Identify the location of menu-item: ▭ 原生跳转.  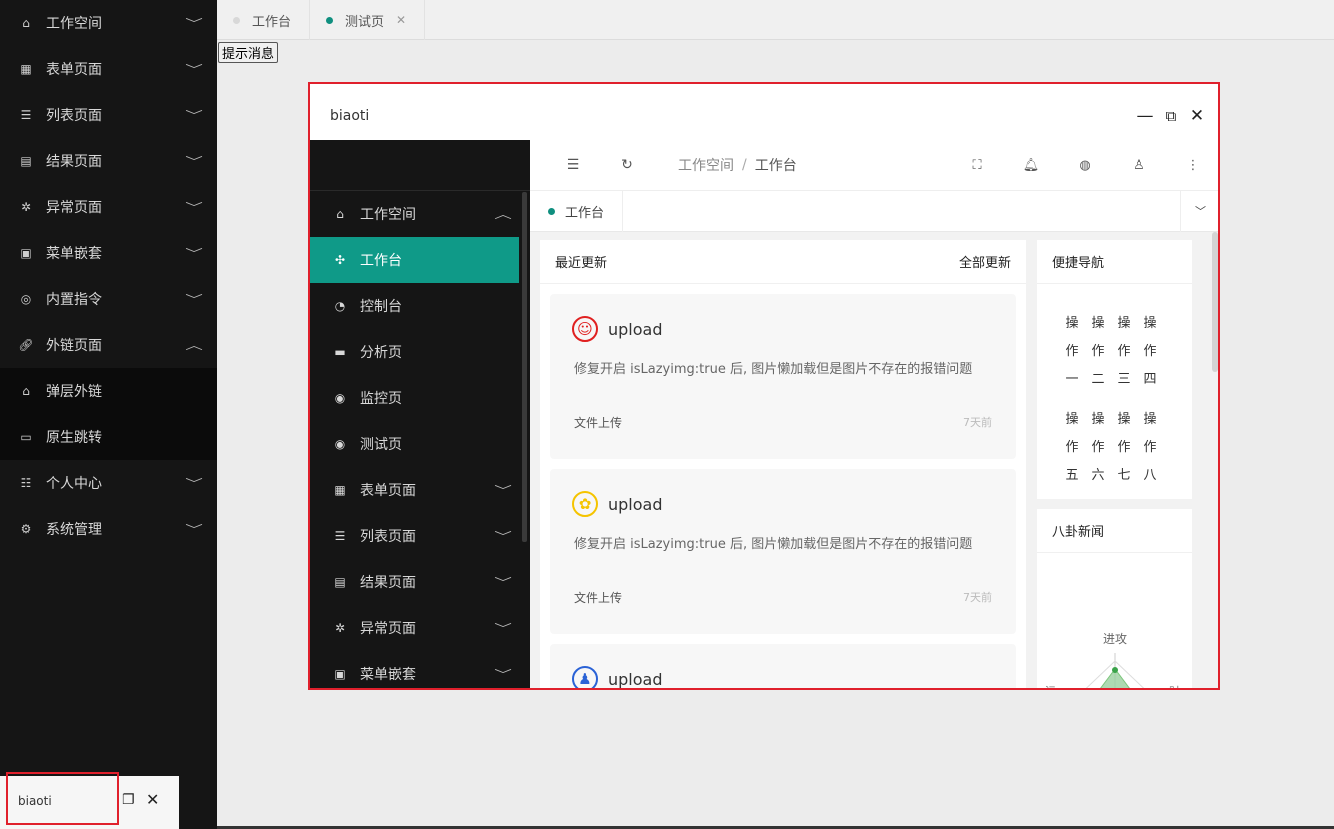
(108, 437).